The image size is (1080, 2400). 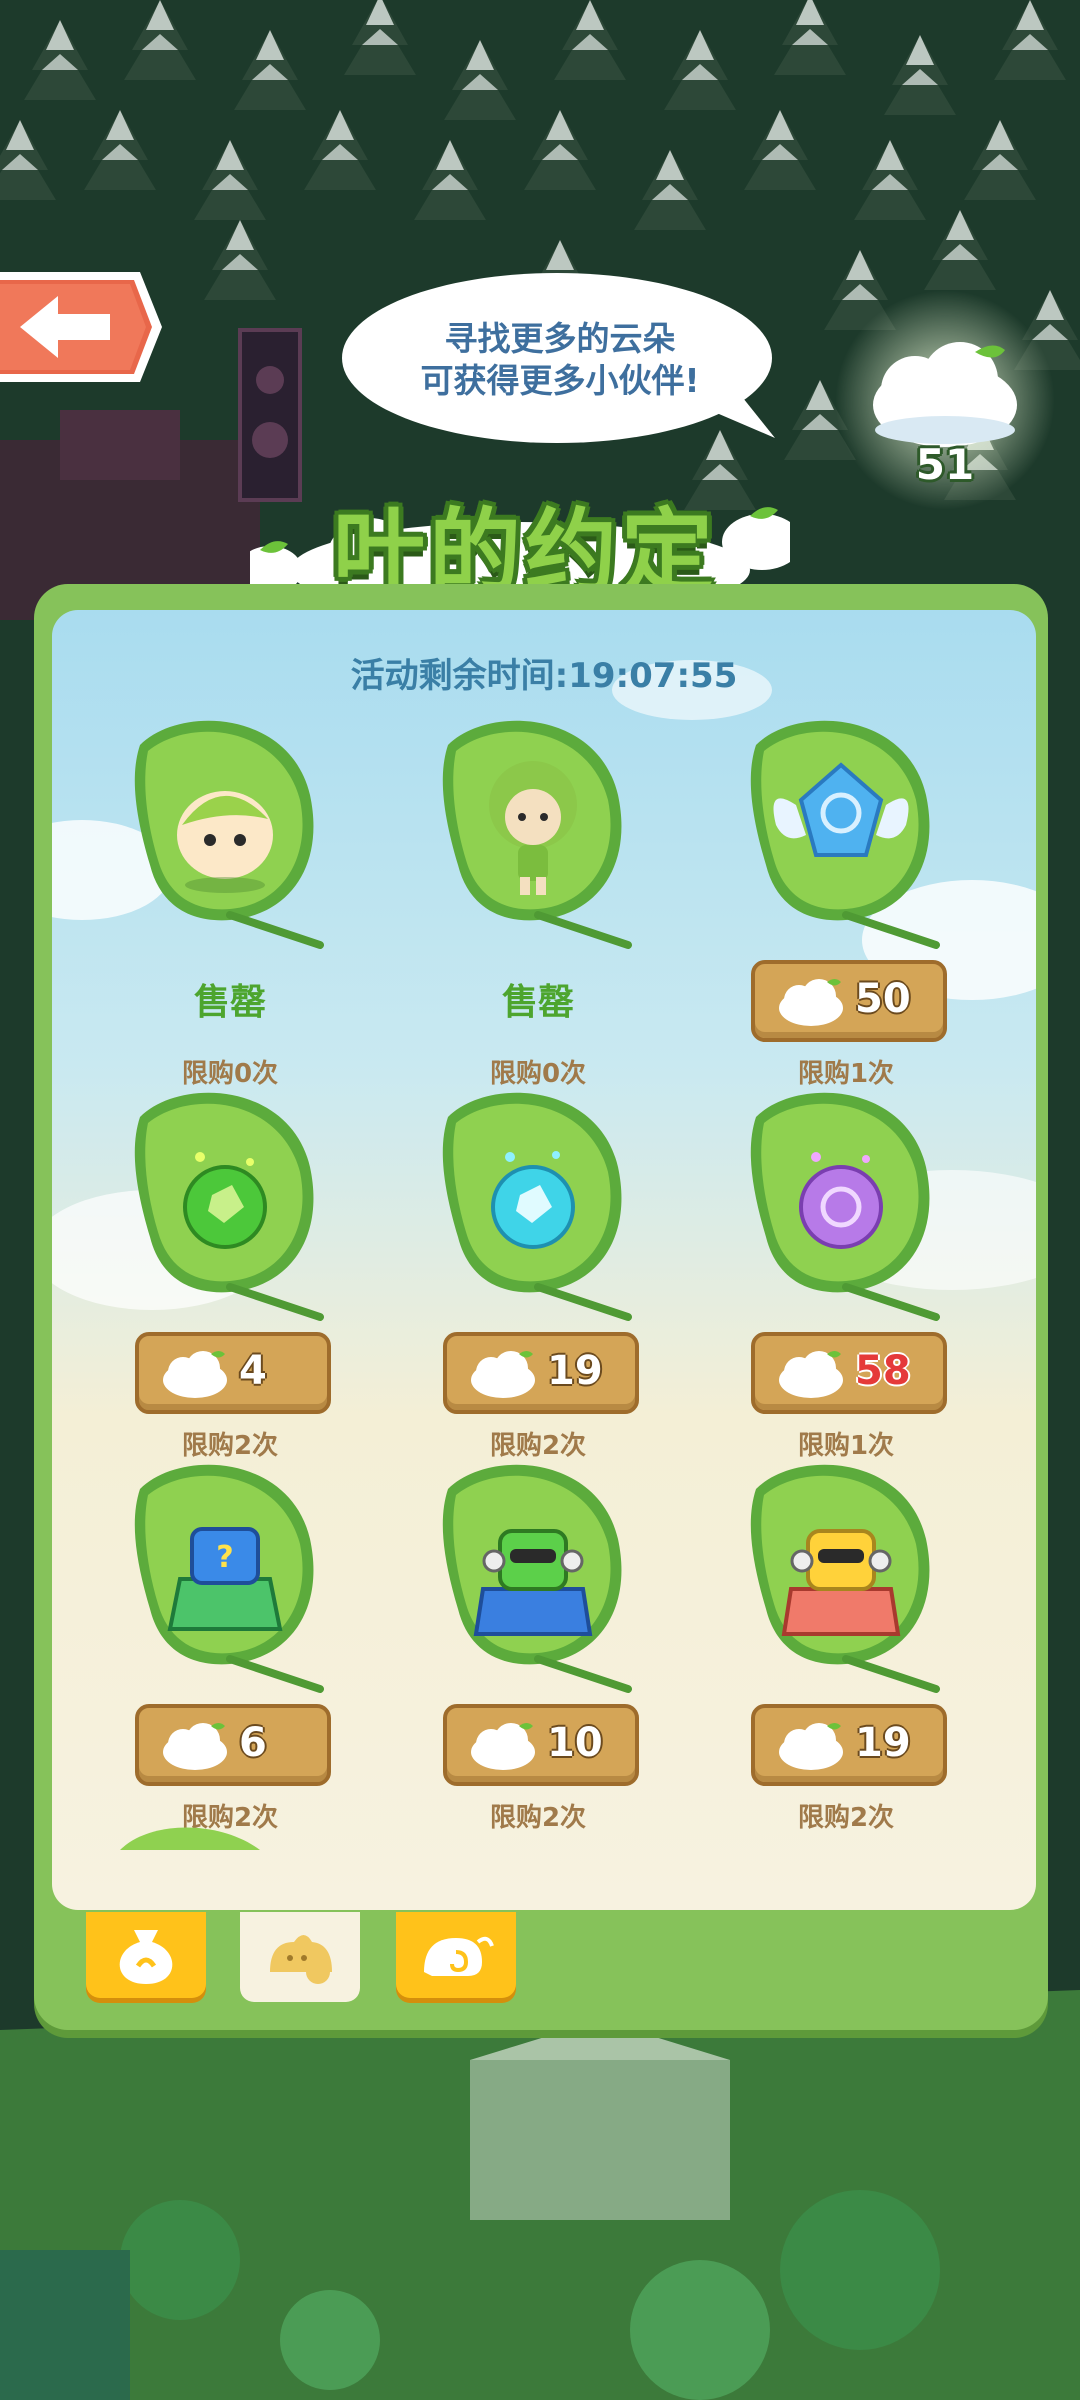 I want to click on tab-snail, so click(x=456, y=1955).